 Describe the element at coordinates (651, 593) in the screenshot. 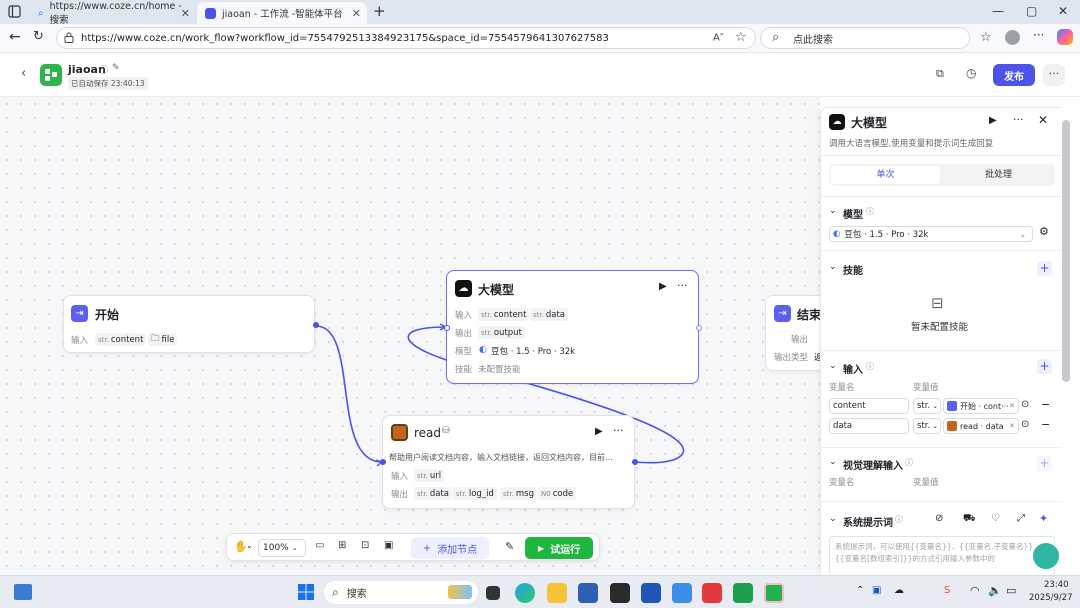

I see `app-word-icon` at that location.